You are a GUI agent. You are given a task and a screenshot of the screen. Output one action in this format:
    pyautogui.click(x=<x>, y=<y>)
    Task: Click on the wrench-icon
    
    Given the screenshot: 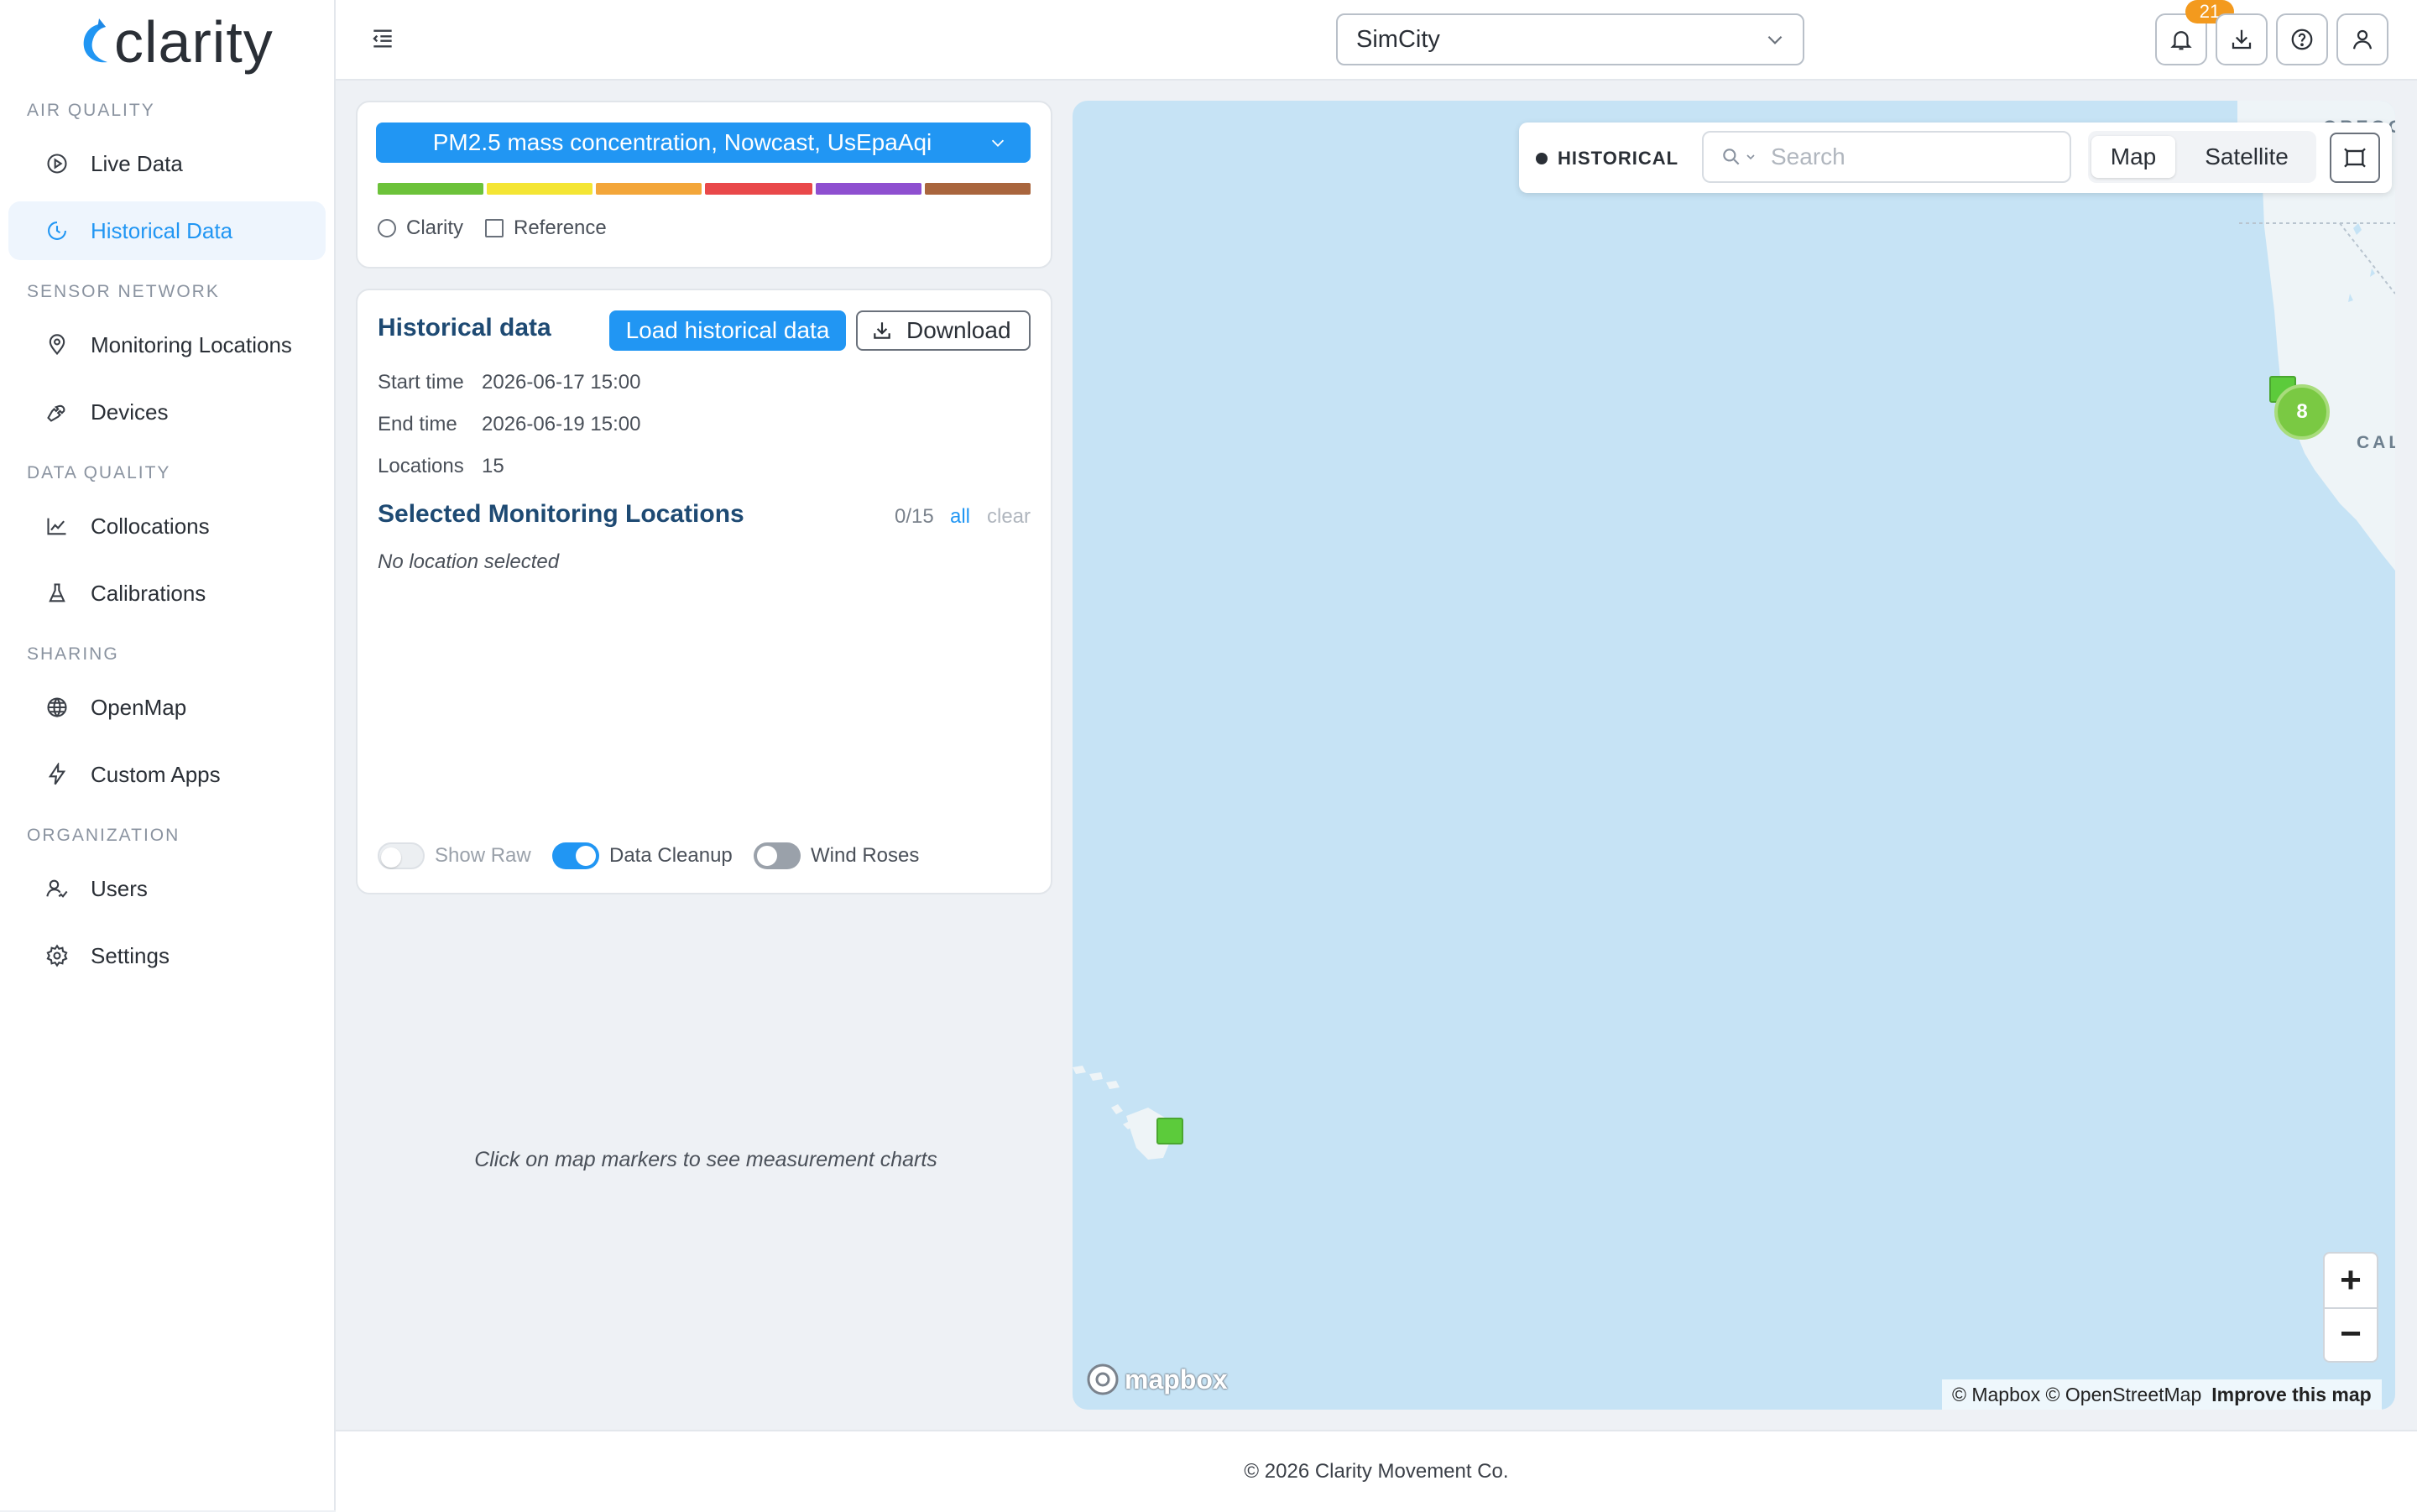 What is the action you would take?
    pyautogui.click(x=56, y=413)
    